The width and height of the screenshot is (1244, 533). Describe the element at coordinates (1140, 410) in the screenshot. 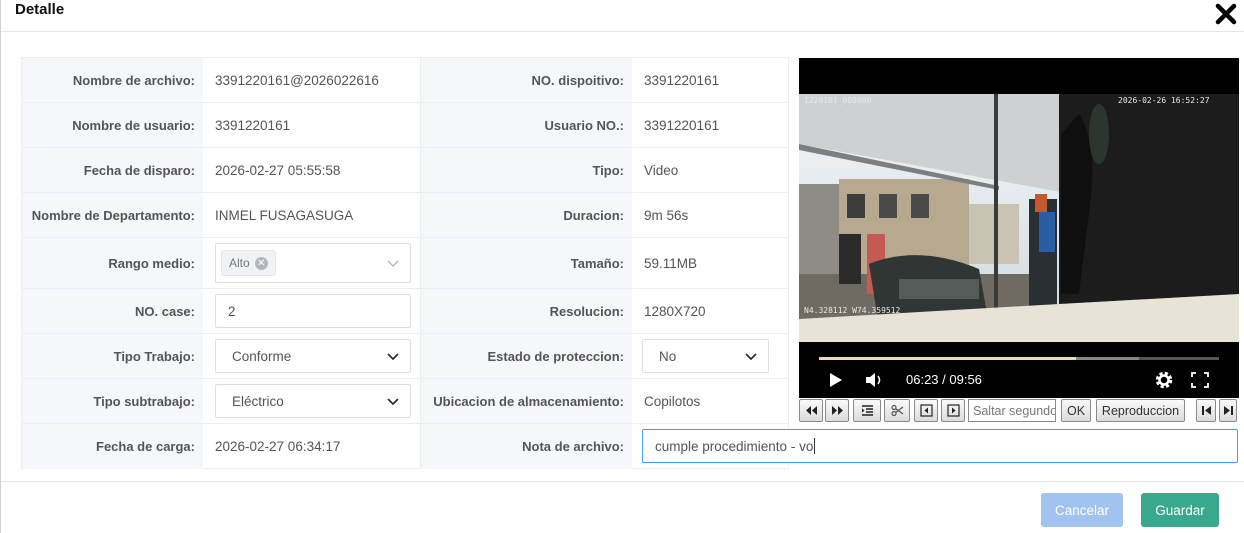

I see `playback-button: Reproduccion` at that location.